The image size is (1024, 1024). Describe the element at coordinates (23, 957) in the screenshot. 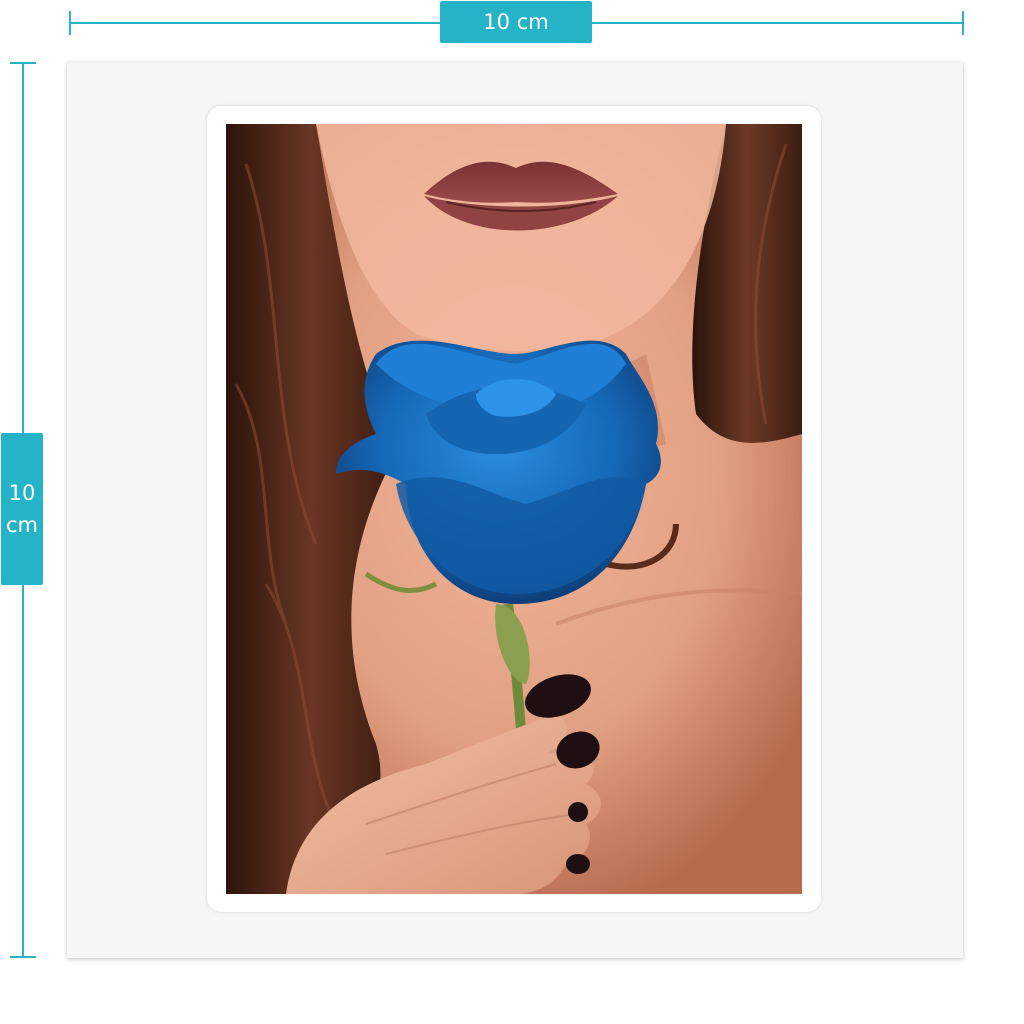

I see `height-dimension-cap-bottom` at that location.